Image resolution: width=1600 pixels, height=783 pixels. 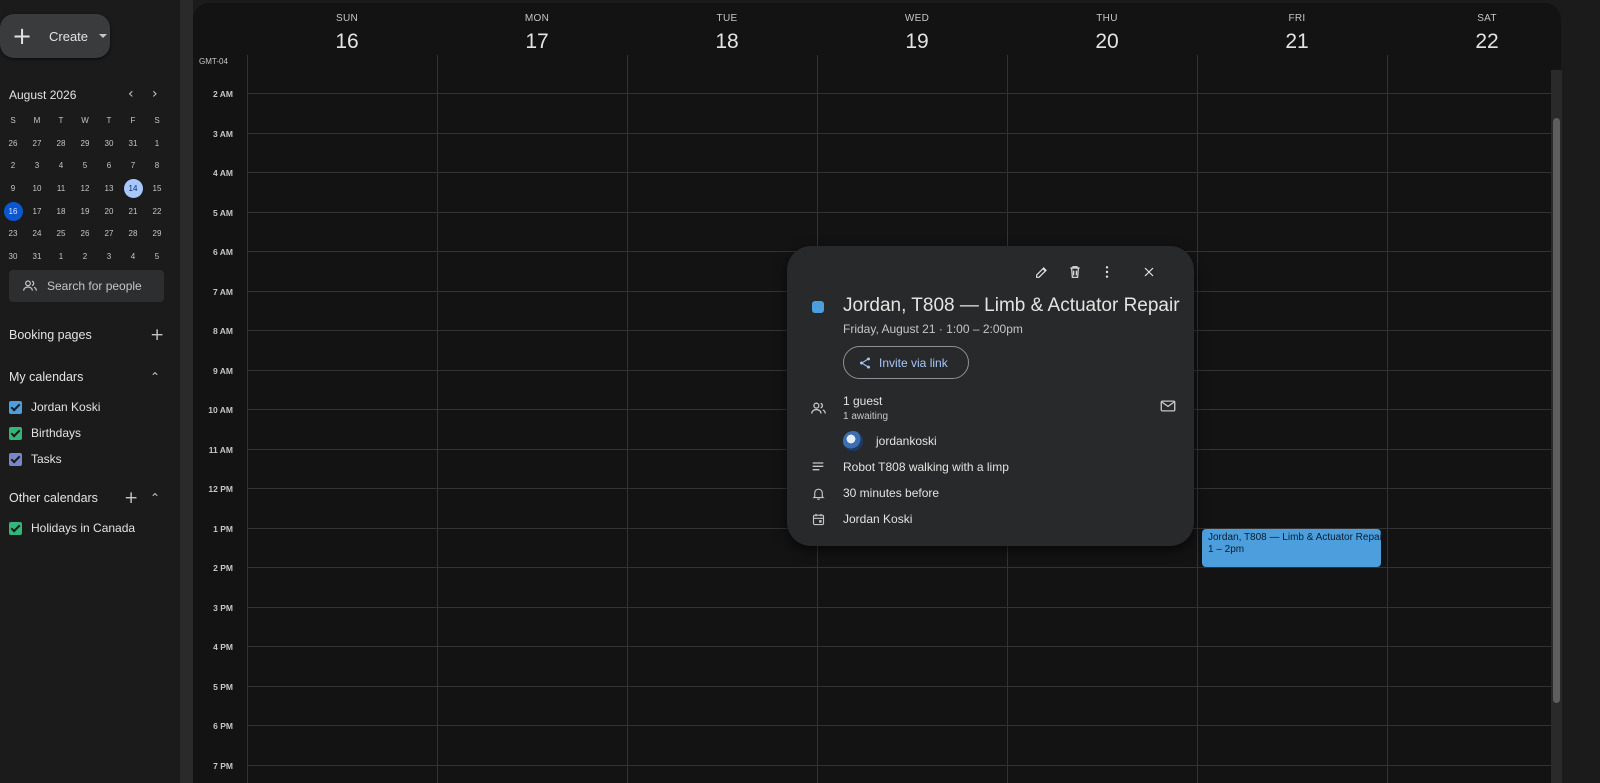 I want to click on email-guests-icon, so click(x=1168, y=406).